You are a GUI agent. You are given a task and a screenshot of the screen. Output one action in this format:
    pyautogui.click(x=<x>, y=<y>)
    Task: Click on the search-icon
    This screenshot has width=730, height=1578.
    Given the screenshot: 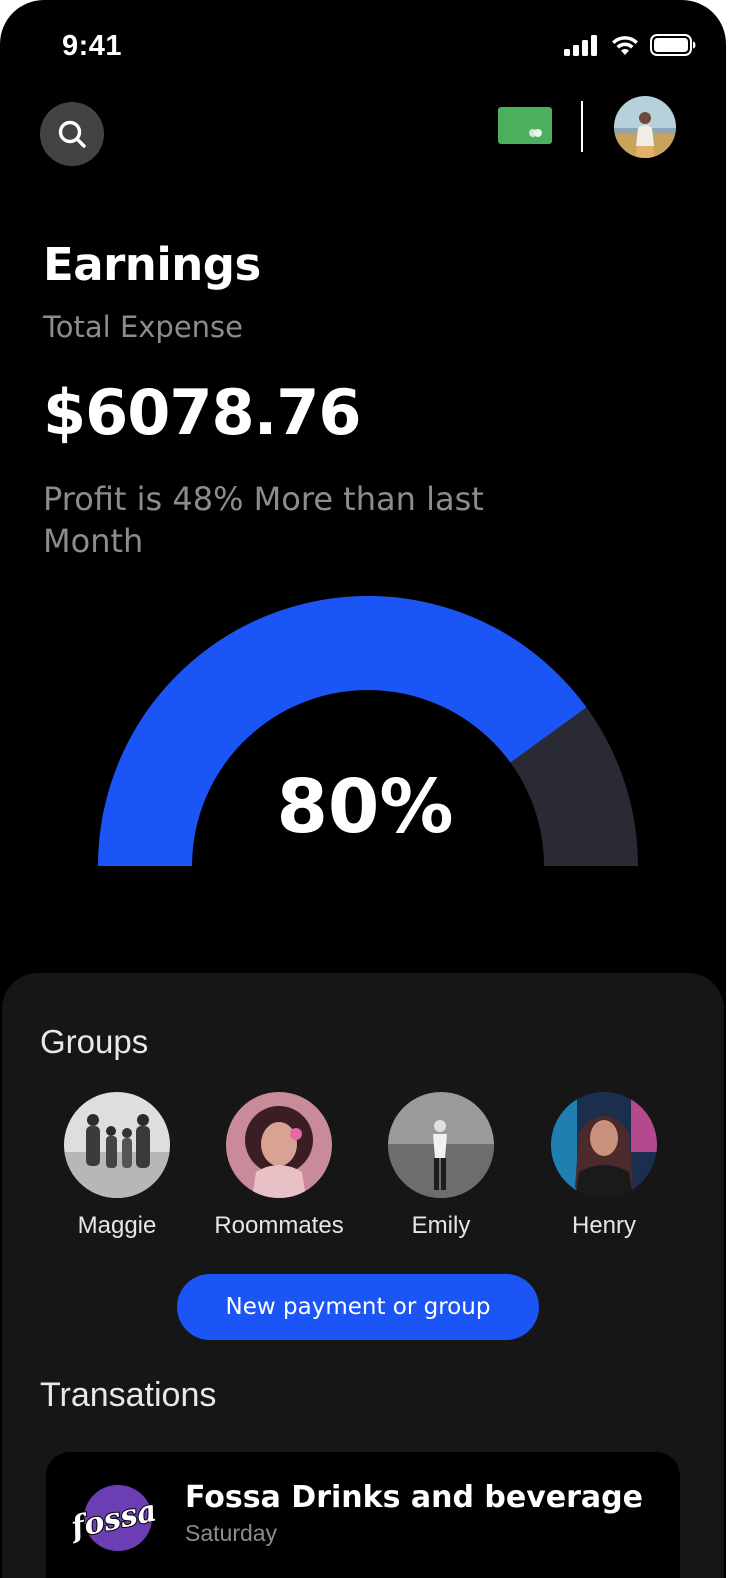 What is the action you would take?
    pyautogui.click(x=72, y=134)
    